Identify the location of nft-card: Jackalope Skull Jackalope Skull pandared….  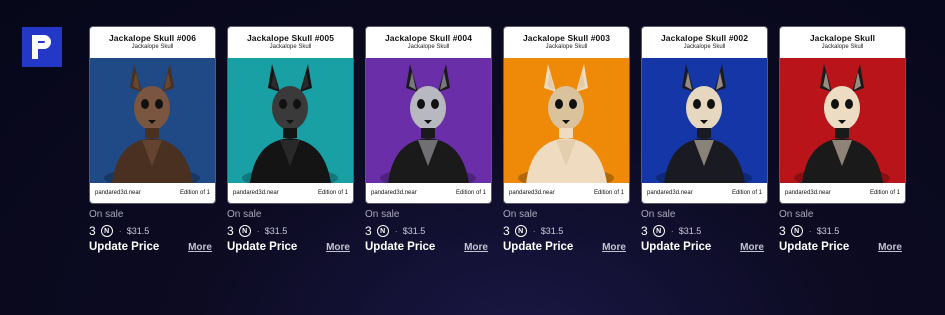
(842, 115).